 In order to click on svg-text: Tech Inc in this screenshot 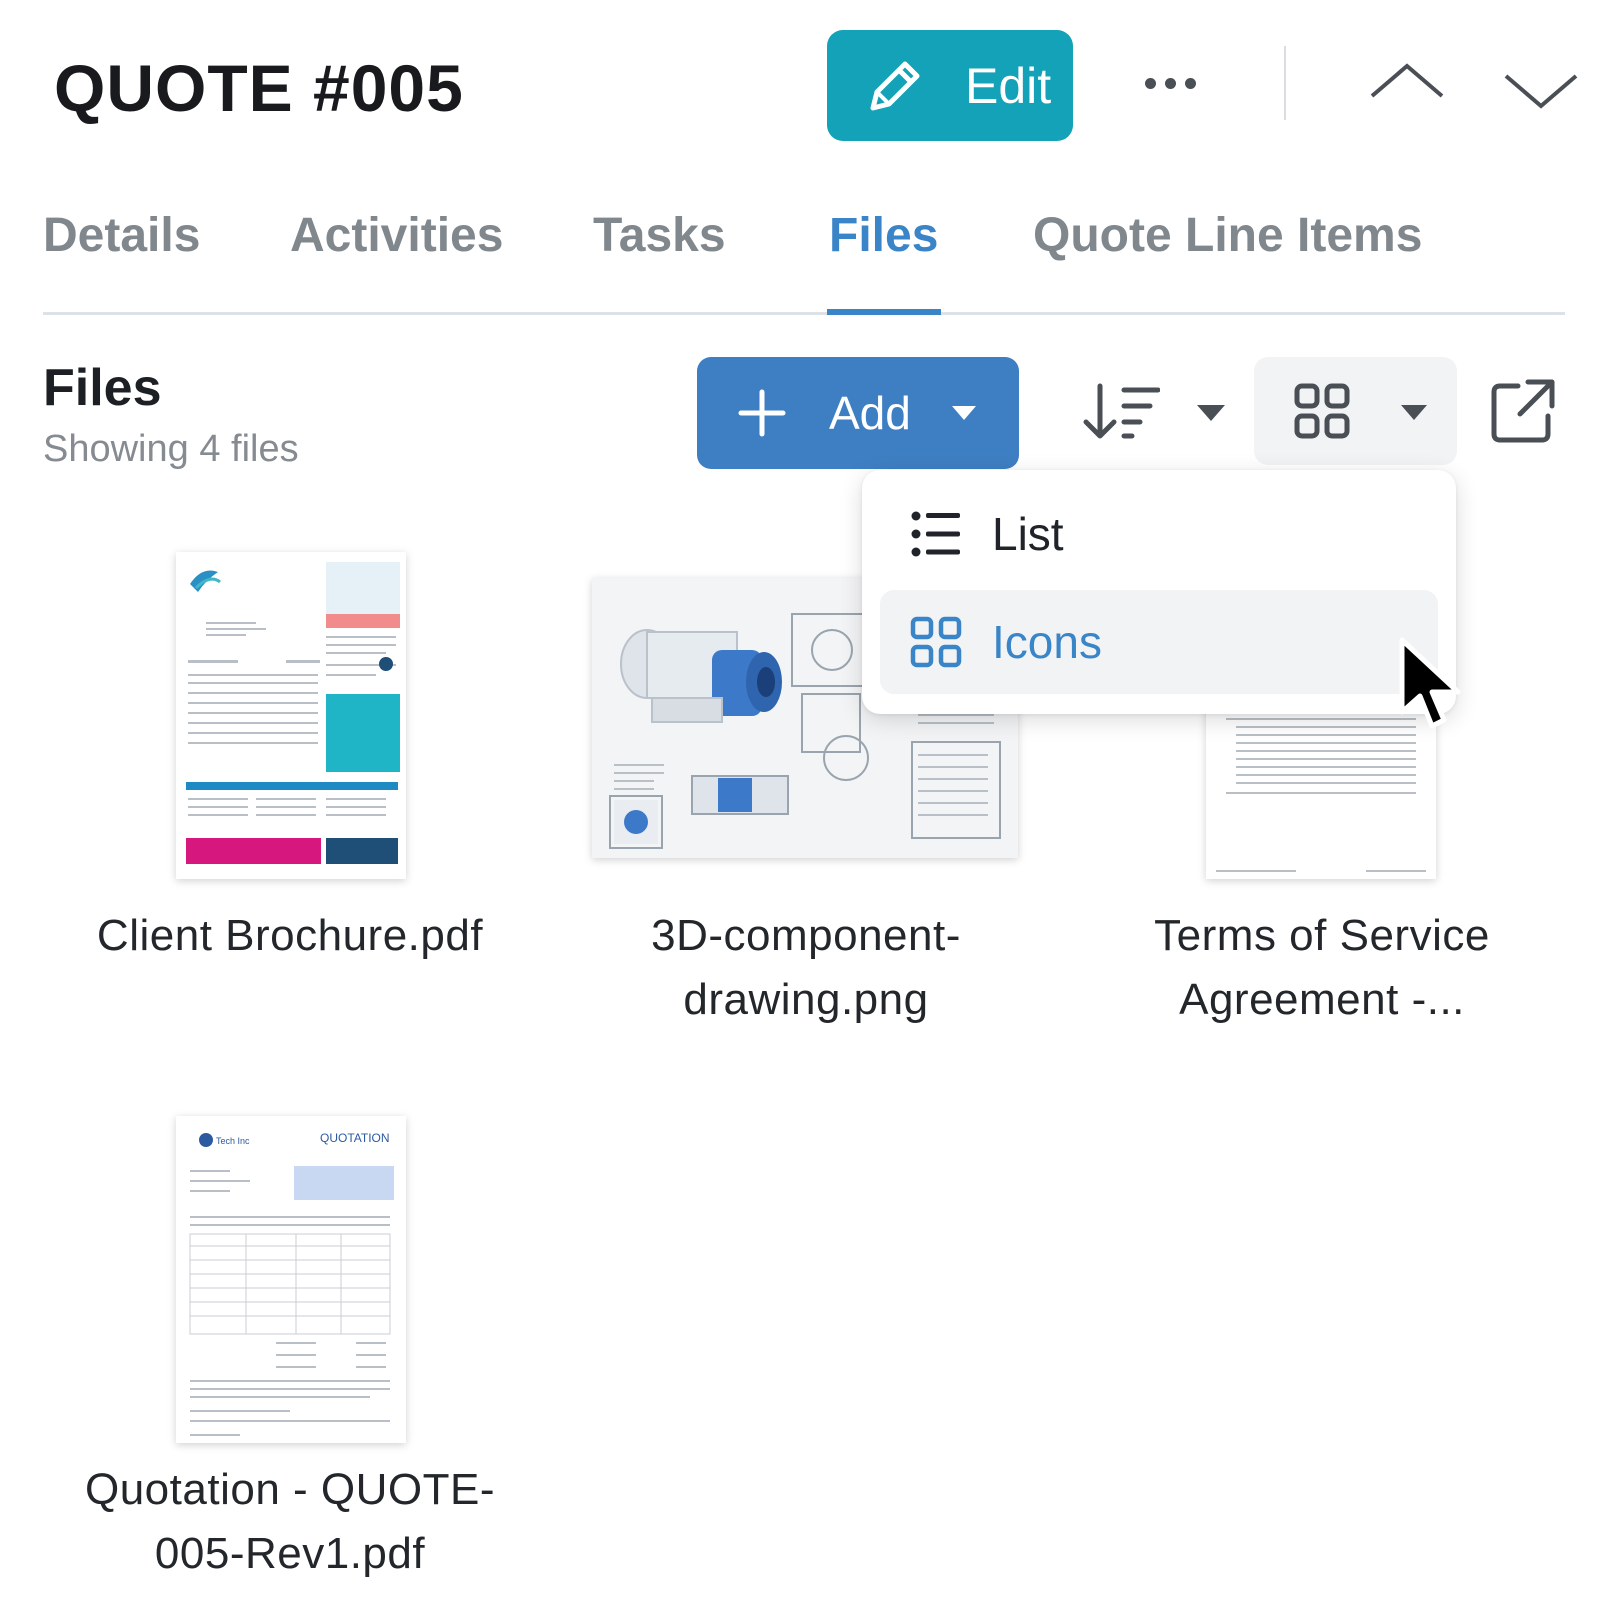, I will do `click(233, 1141)`.